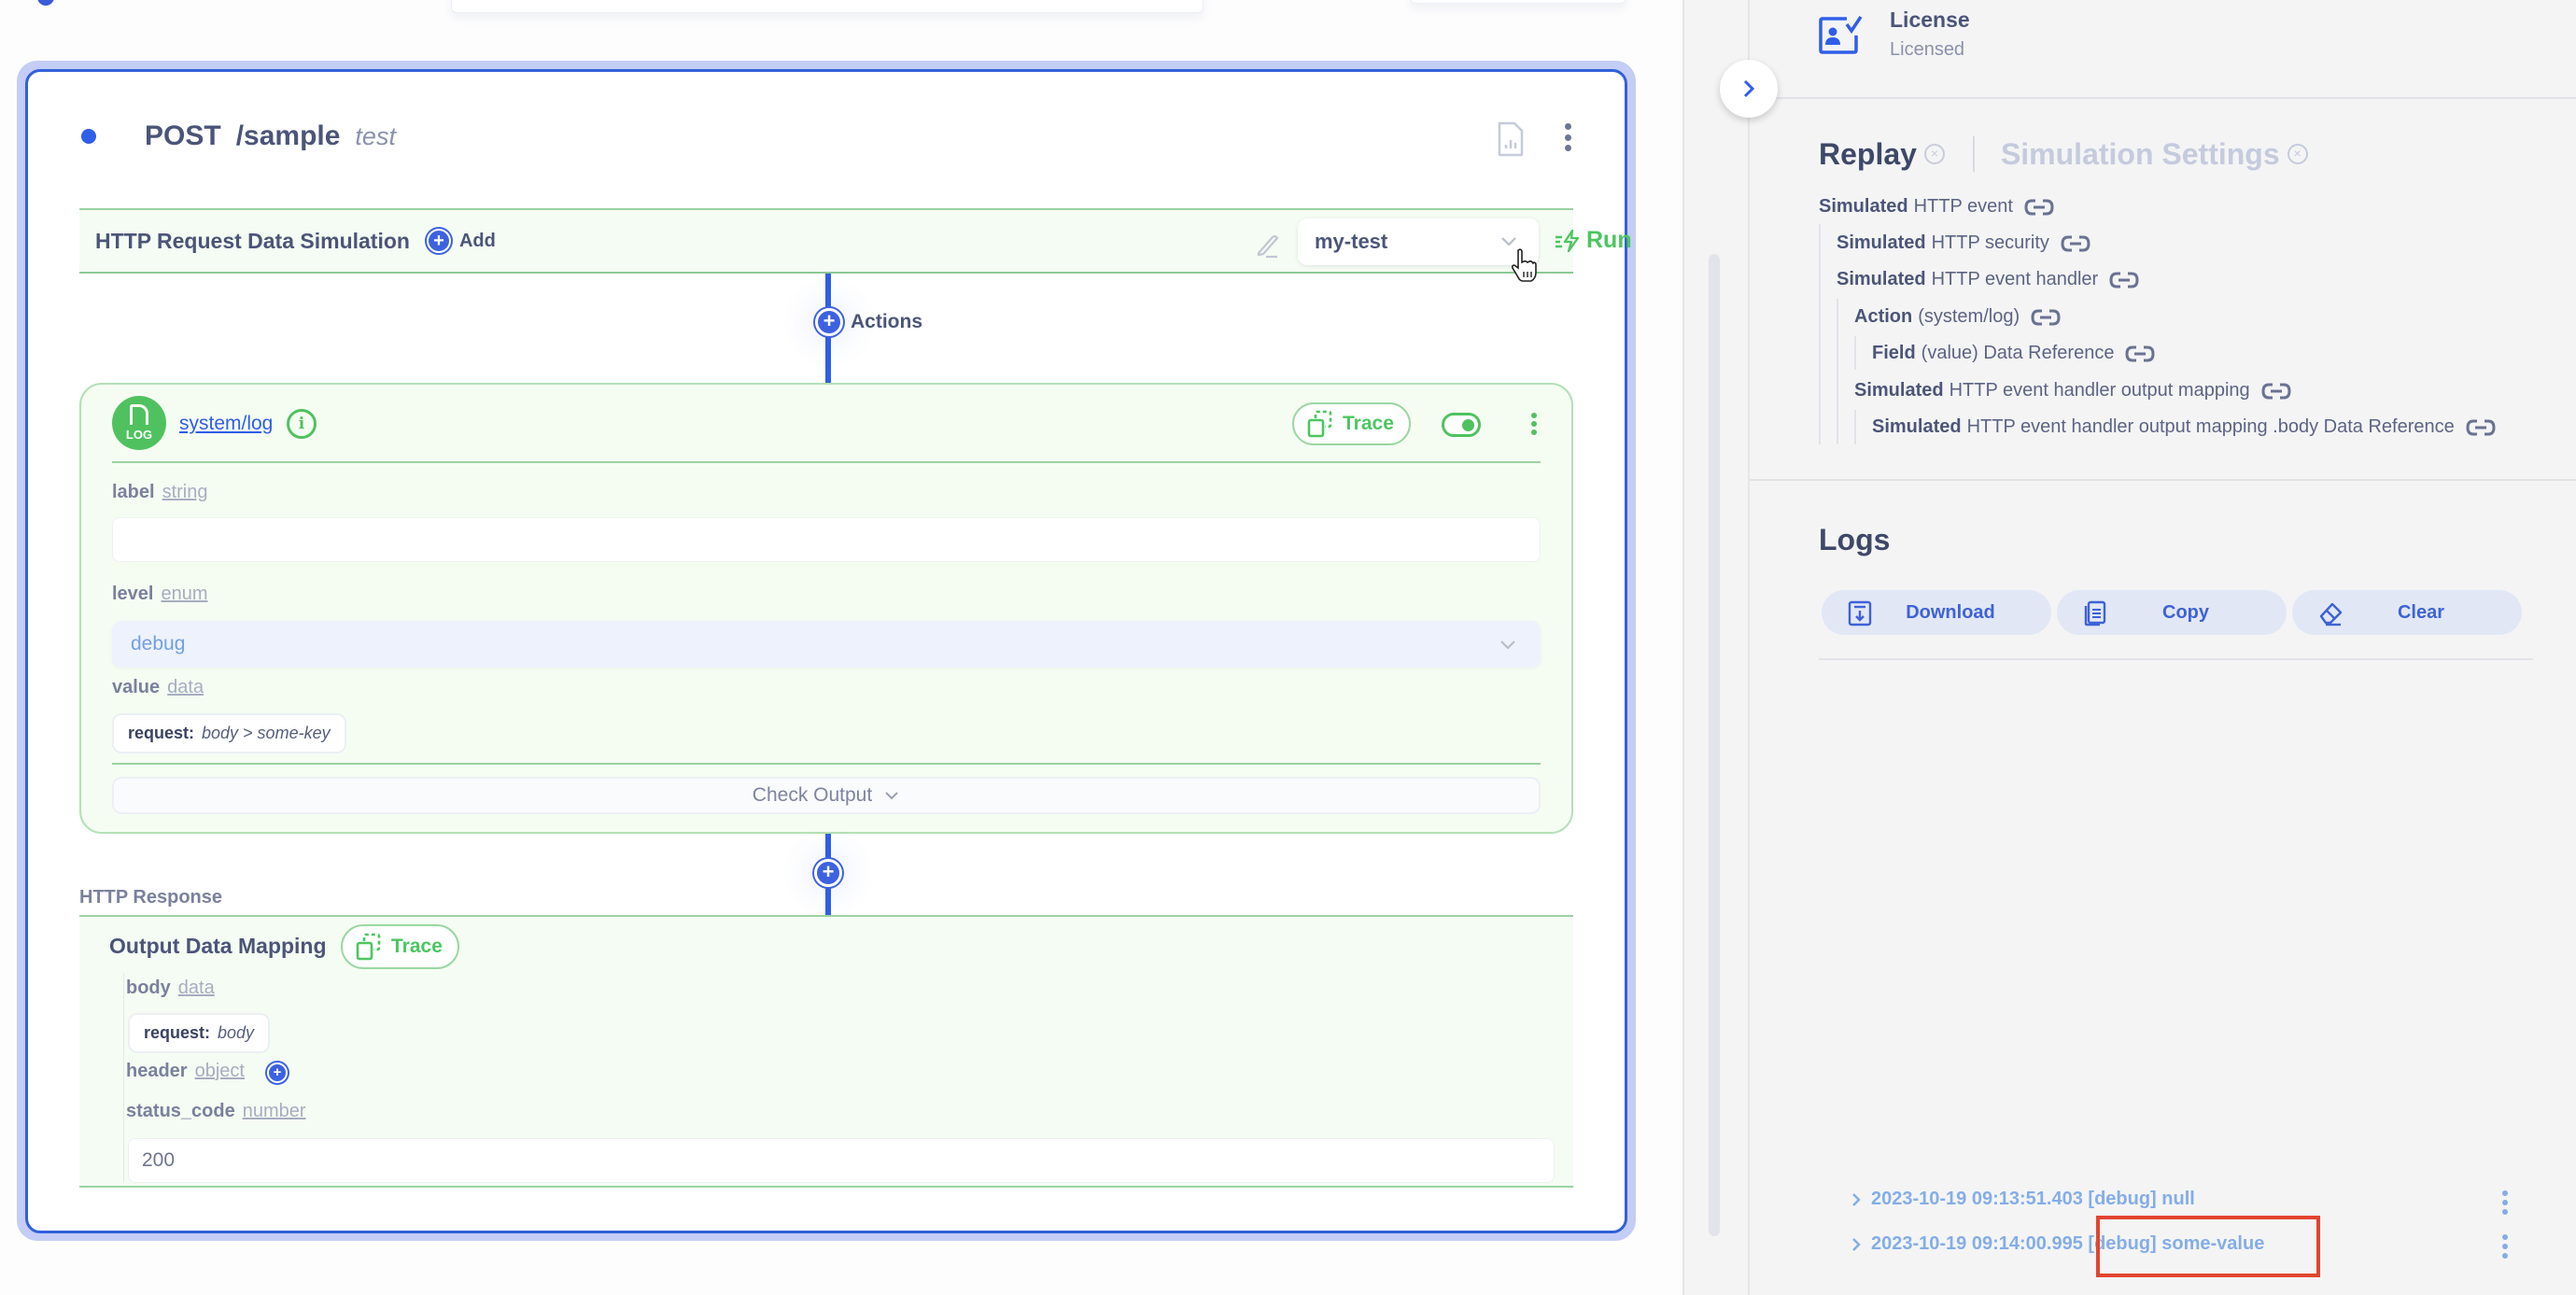  Describe the element at coordinates (1524, 265) in the screenshot. I see `hand-pointer-cursor-icon` at that location.